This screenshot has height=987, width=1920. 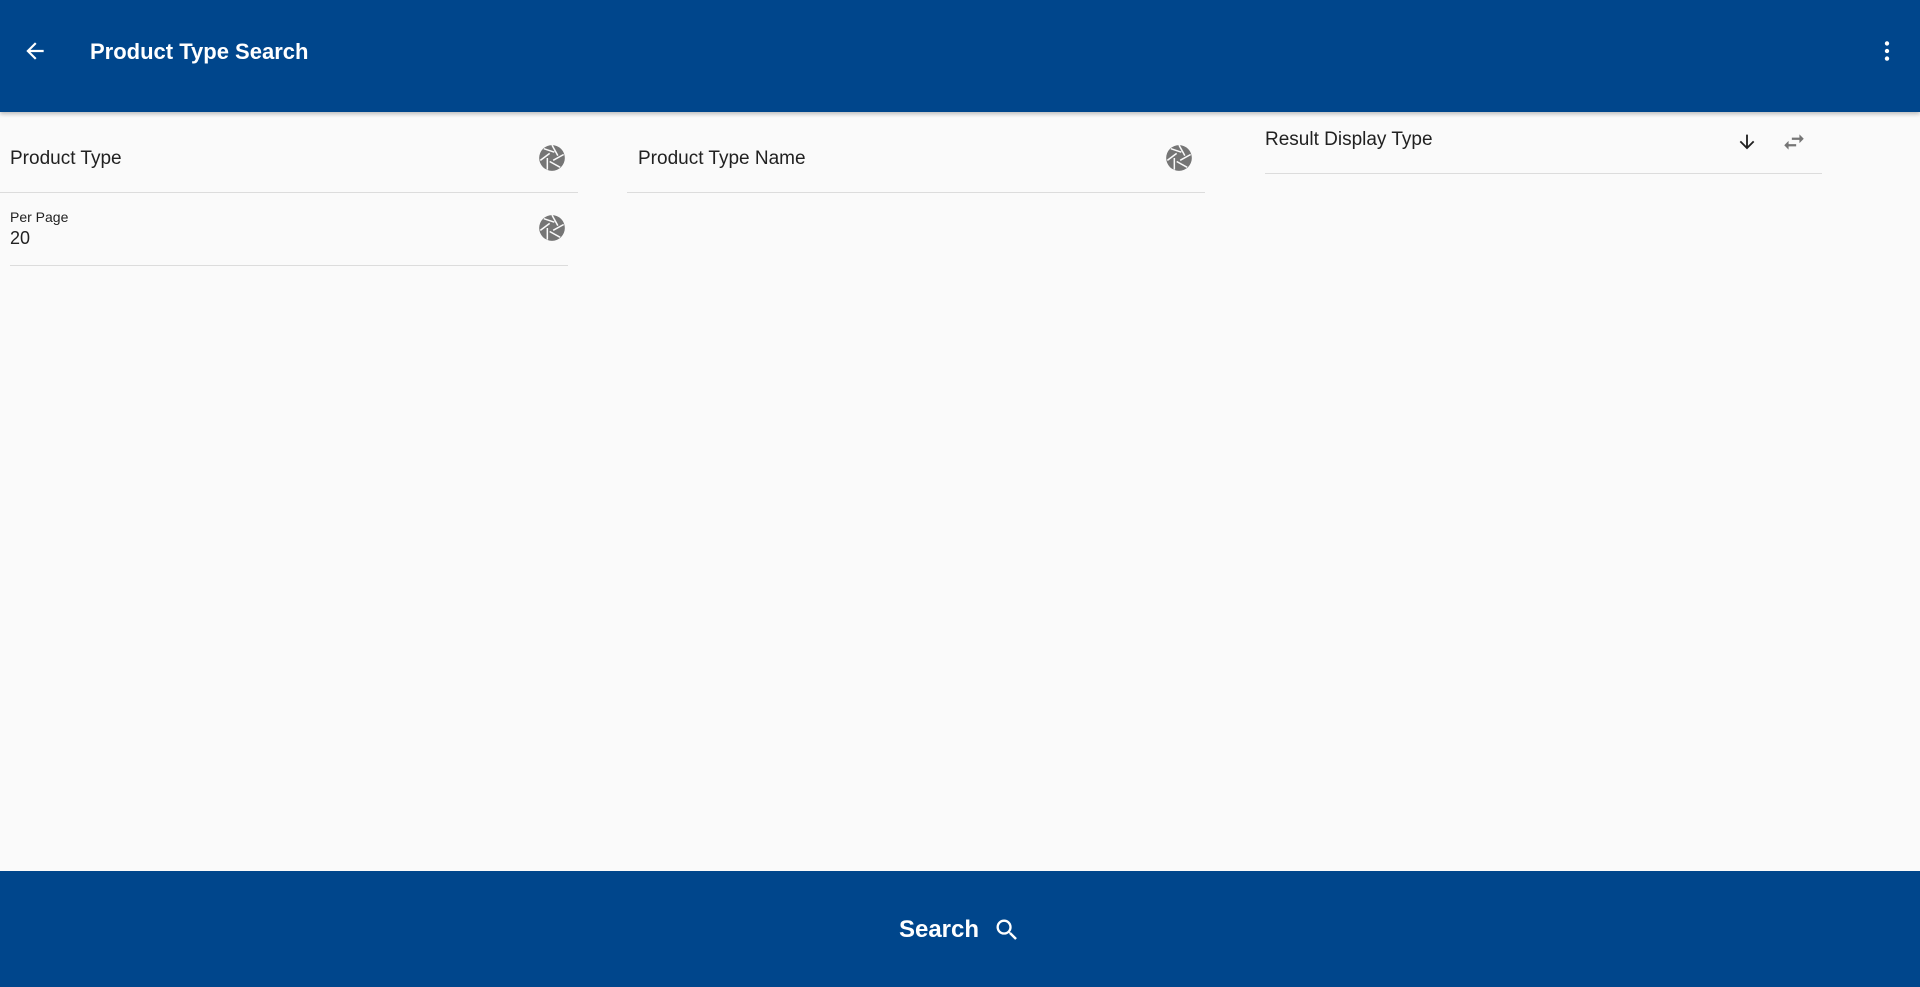 I want to click on magnify-icon, so click(x=1006, y=929).